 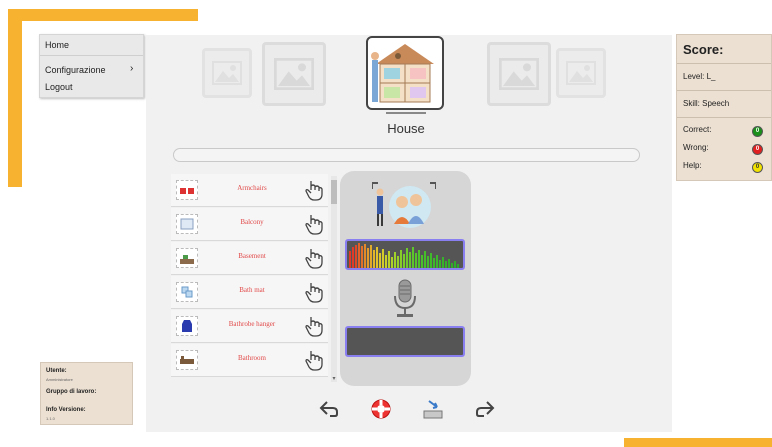 What do you see at coordinates (91, 55) in the screenshot?
I see `menu-divider` at bounding box center [91, 55].